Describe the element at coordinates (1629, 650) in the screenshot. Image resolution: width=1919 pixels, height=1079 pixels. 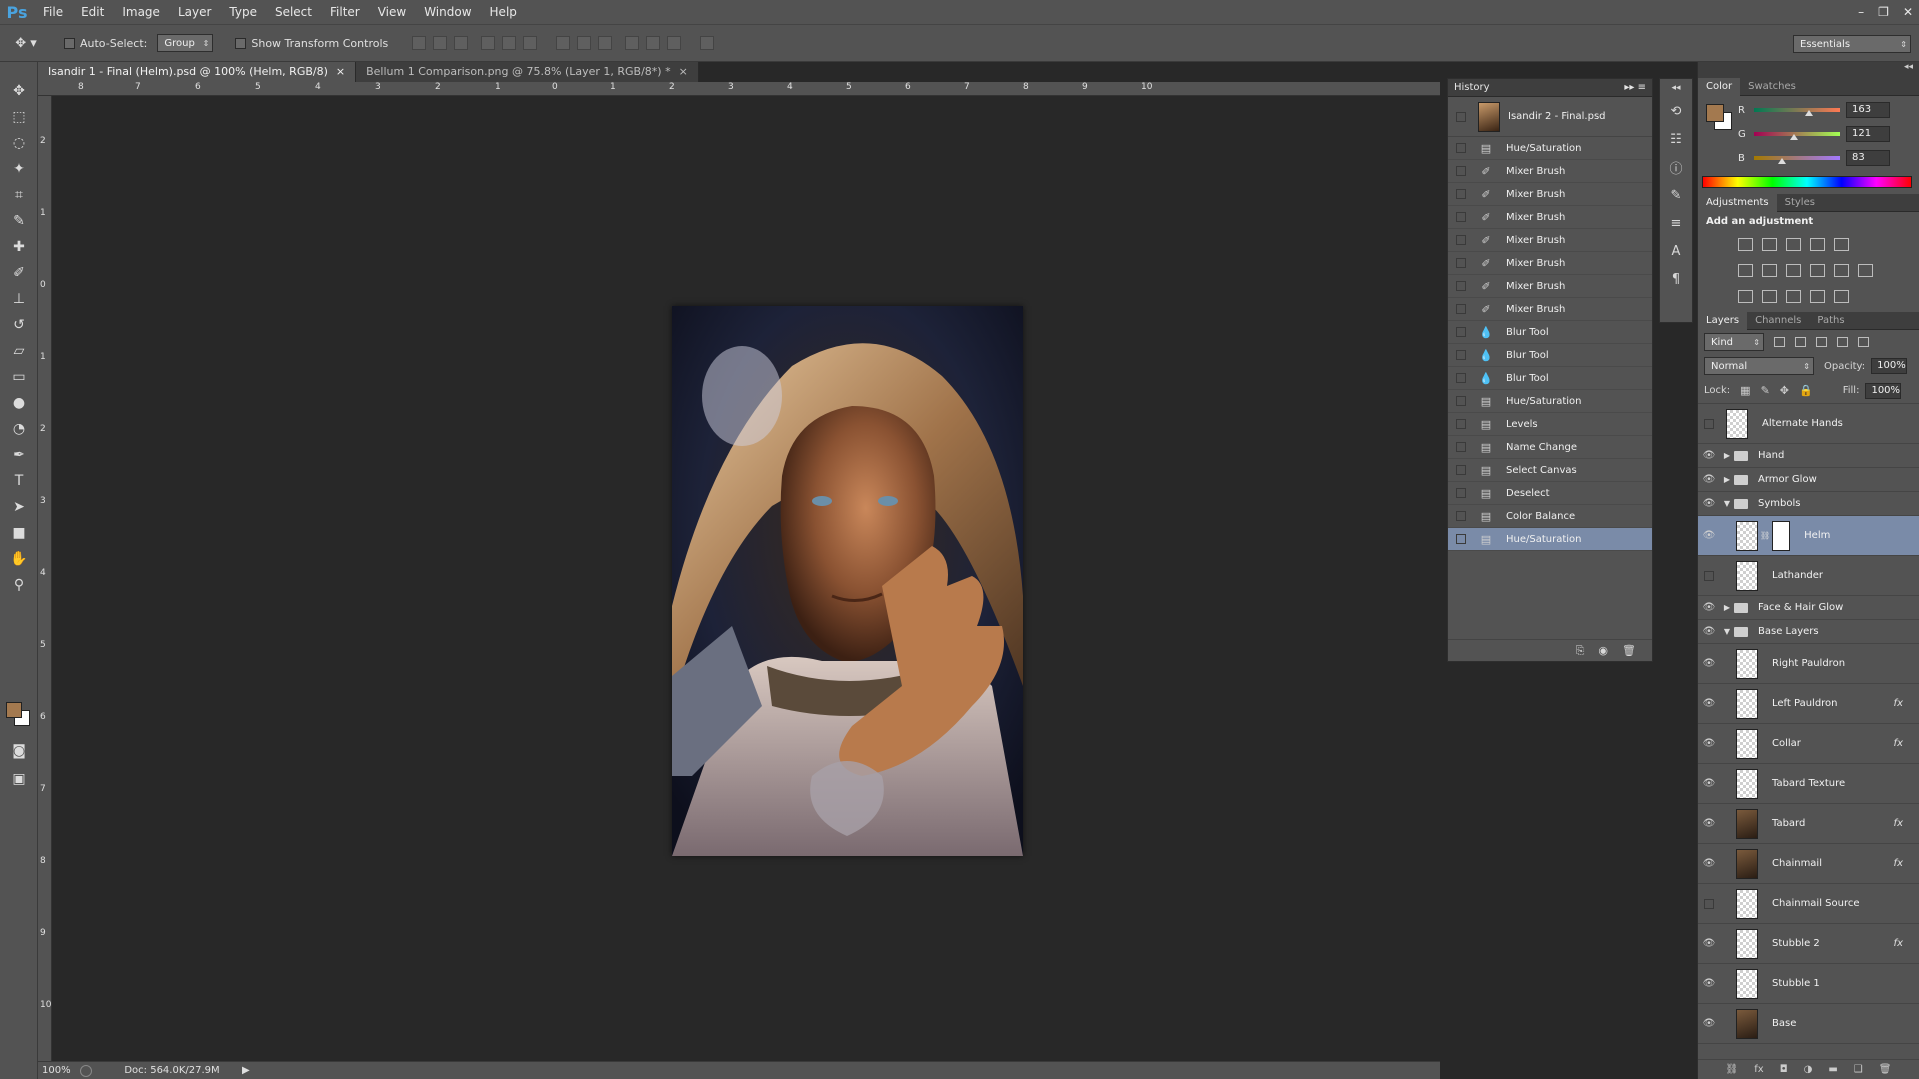
I see `trash-icon: 🗑` at that location.